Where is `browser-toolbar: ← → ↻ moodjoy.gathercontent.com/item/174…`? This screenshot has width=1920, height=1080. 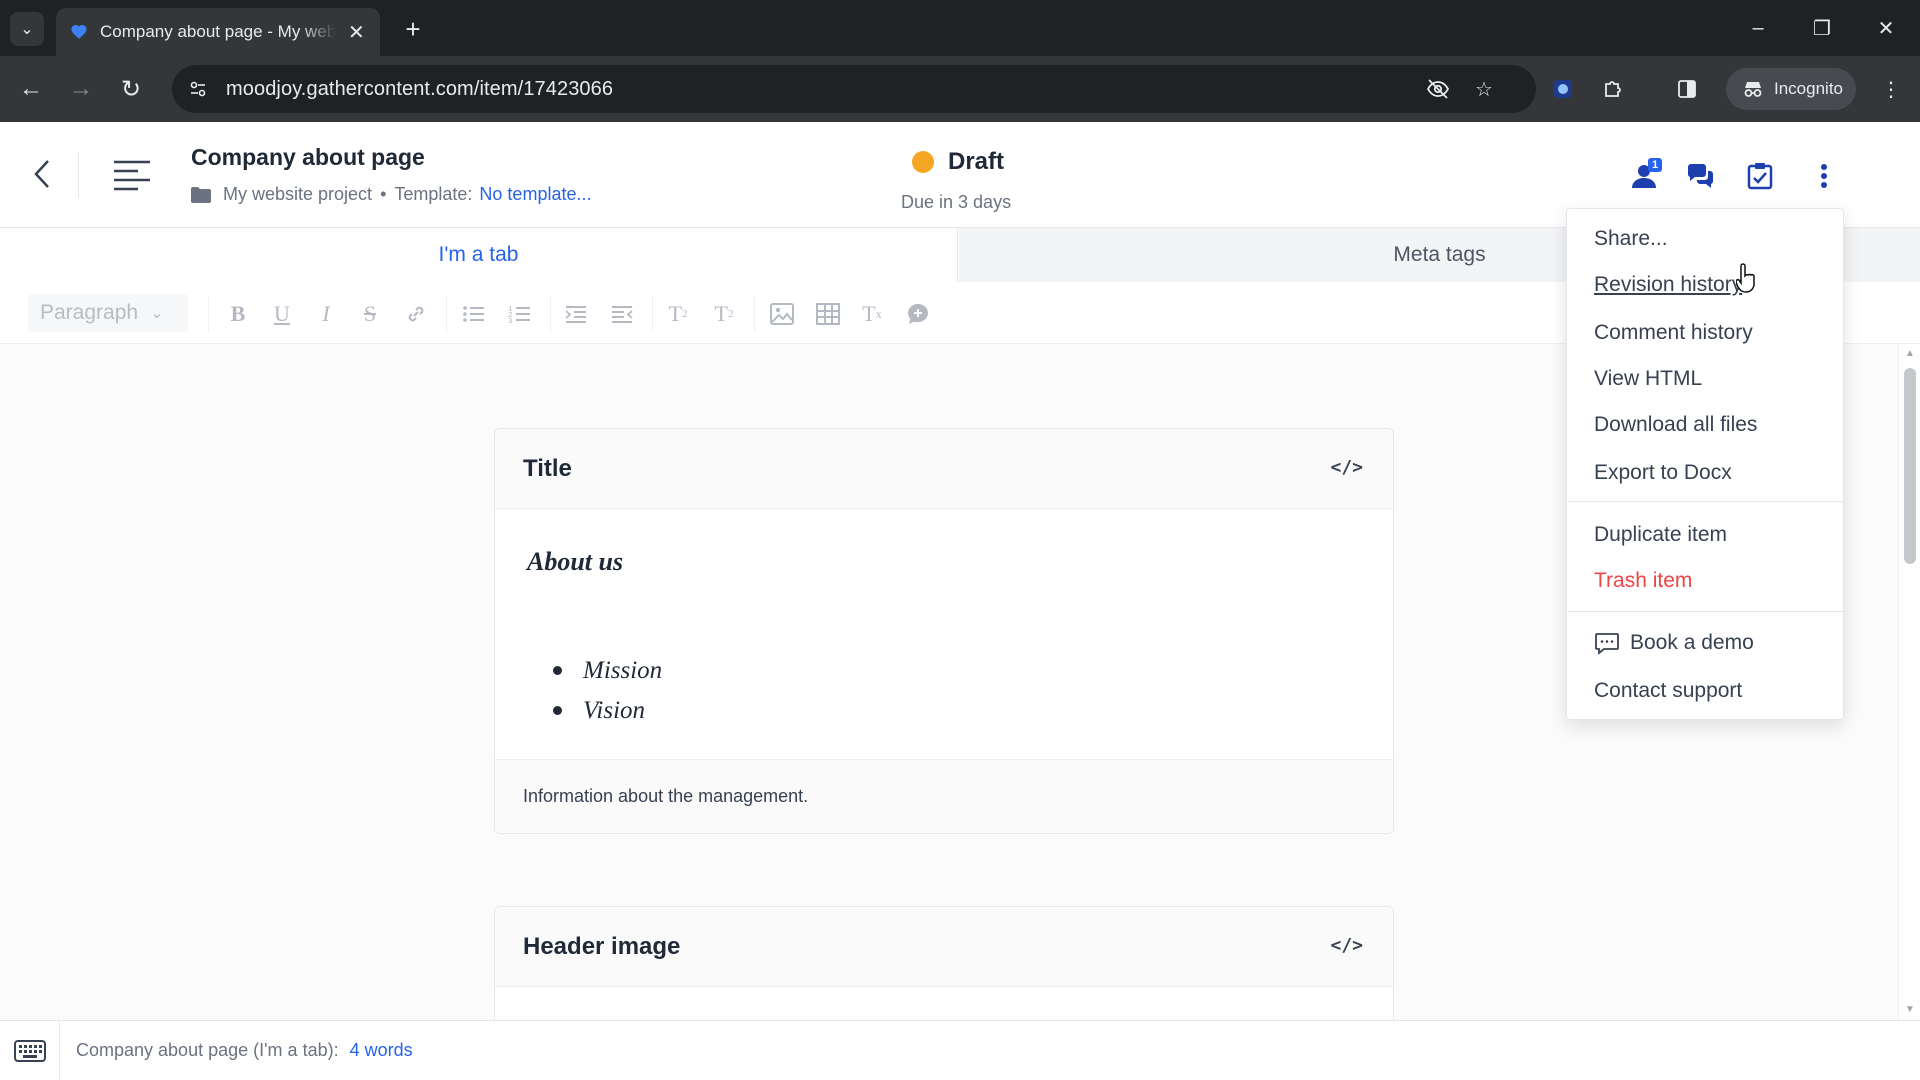
browser-toolbar: ← → ↻ moodjoy.gathercontent.com/item/174… is located at coordinates (960, 89).